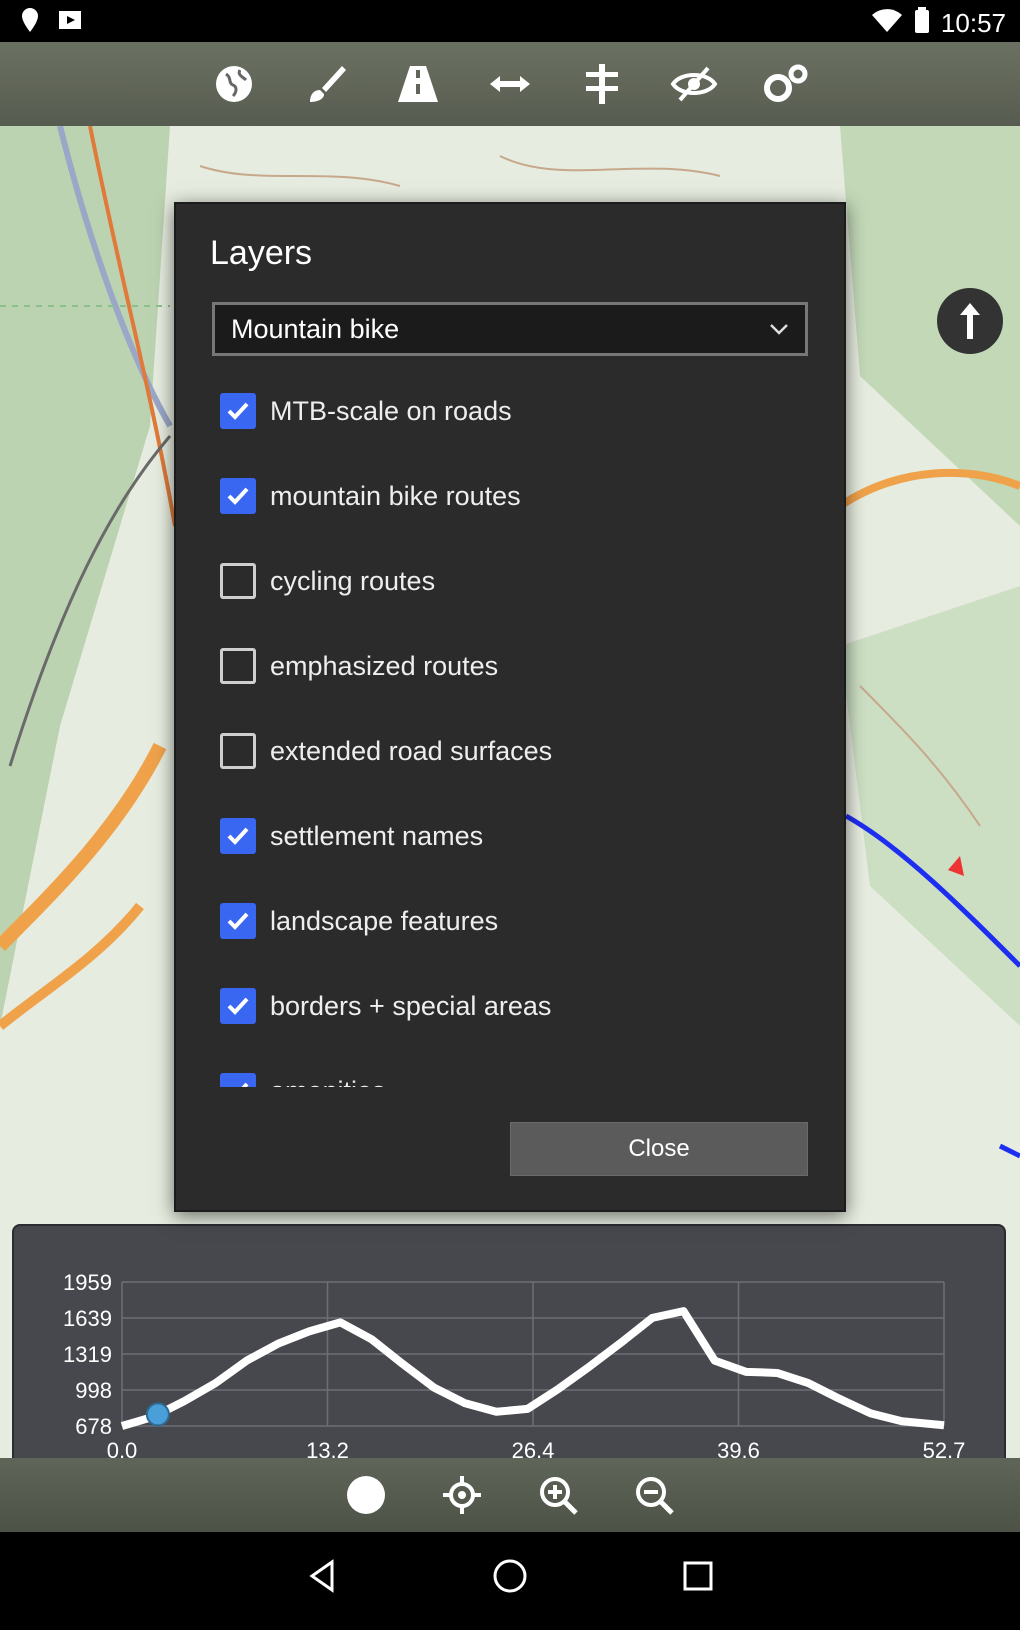 This screenshot has width=1020, height=1630. I want to click on layer-row: amenities, so click(512, 1070).